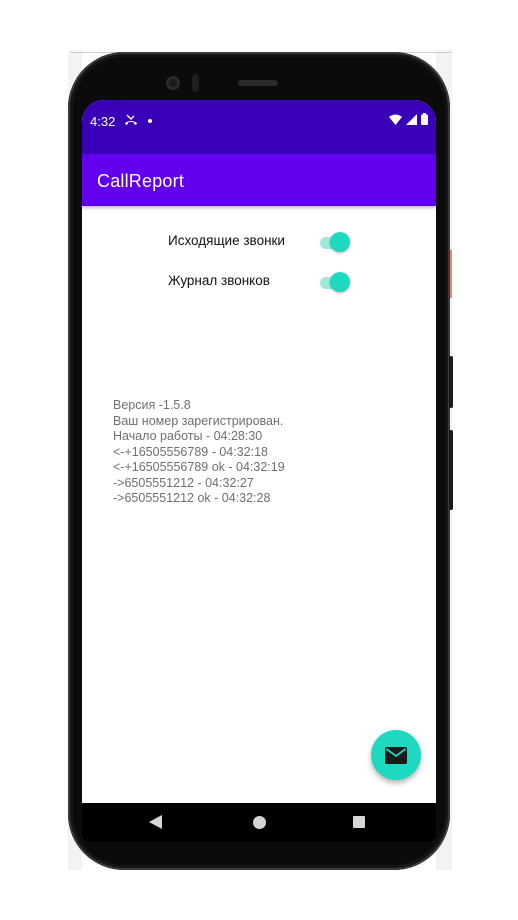  I want to click on send-email-fab, so click(396, 755).